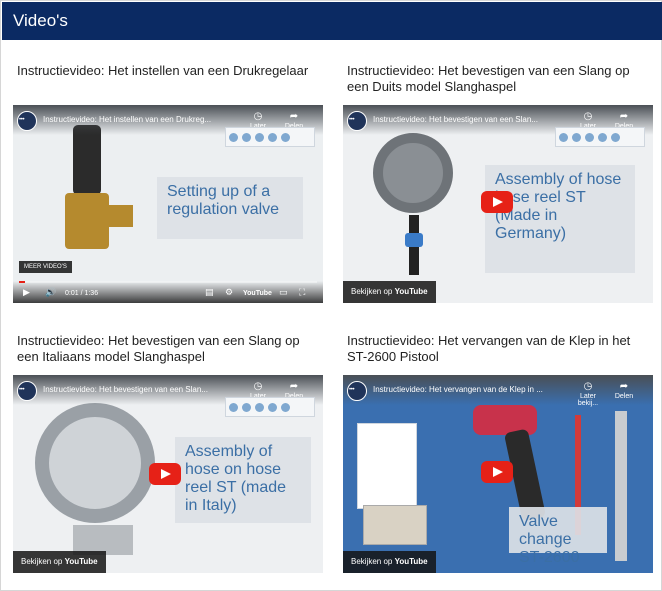 This screenshot has width=662, height=591. Describe the element at coordinates (45, 267) in the screenshot. I see `more-videos-button: MEER VIDEO'S` at that location.